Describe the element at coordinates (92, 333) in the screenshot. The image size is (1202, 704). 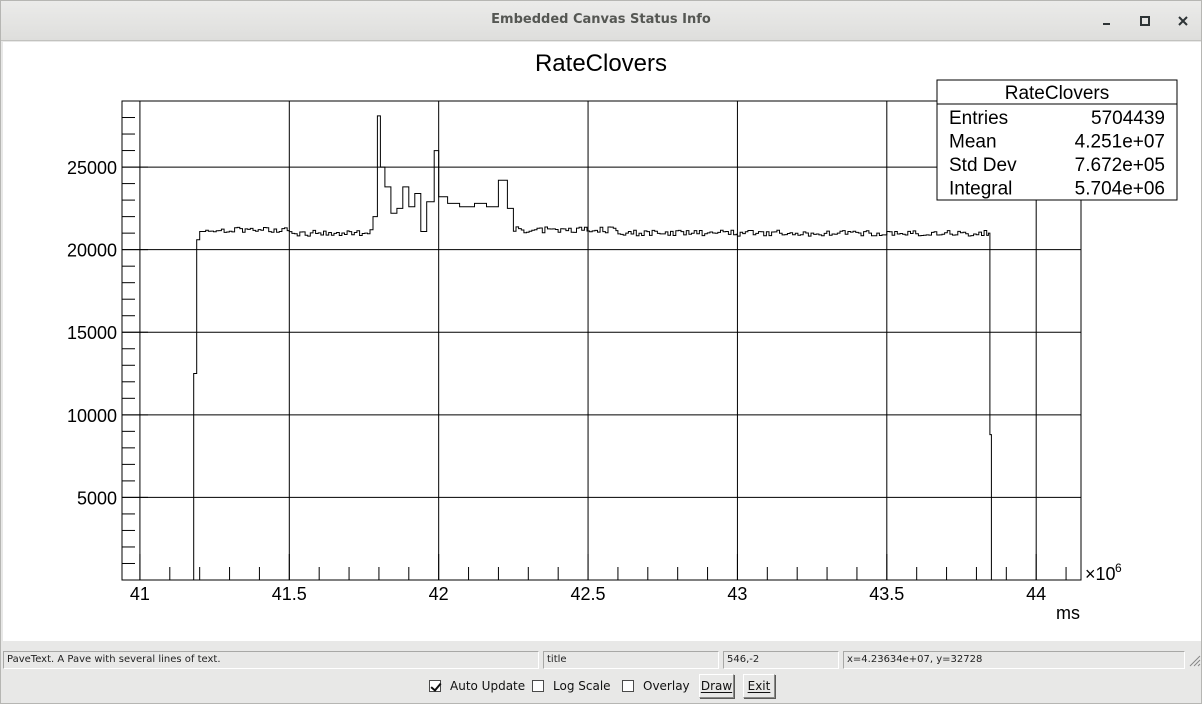
I see `y-tick-label: 15000` at that location.